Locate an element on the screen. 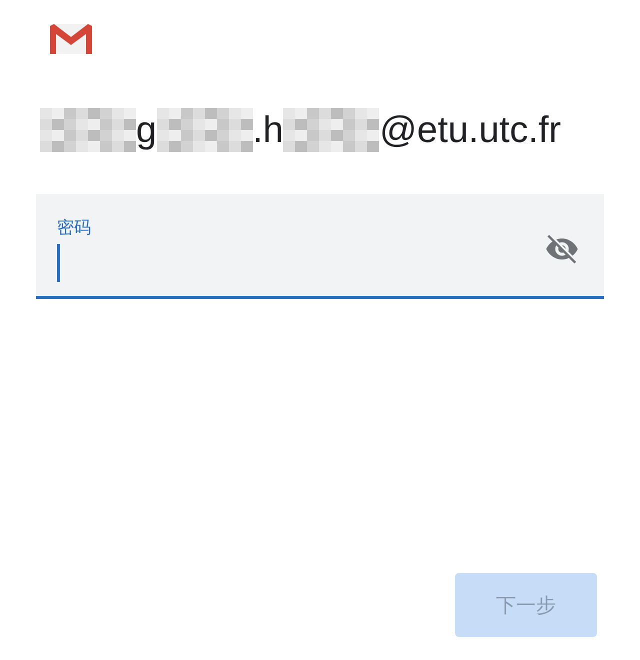 Image resolution: width=640 pixels, height=660 pixels. gmail-logo-icon is located at coordinates (71, 39).